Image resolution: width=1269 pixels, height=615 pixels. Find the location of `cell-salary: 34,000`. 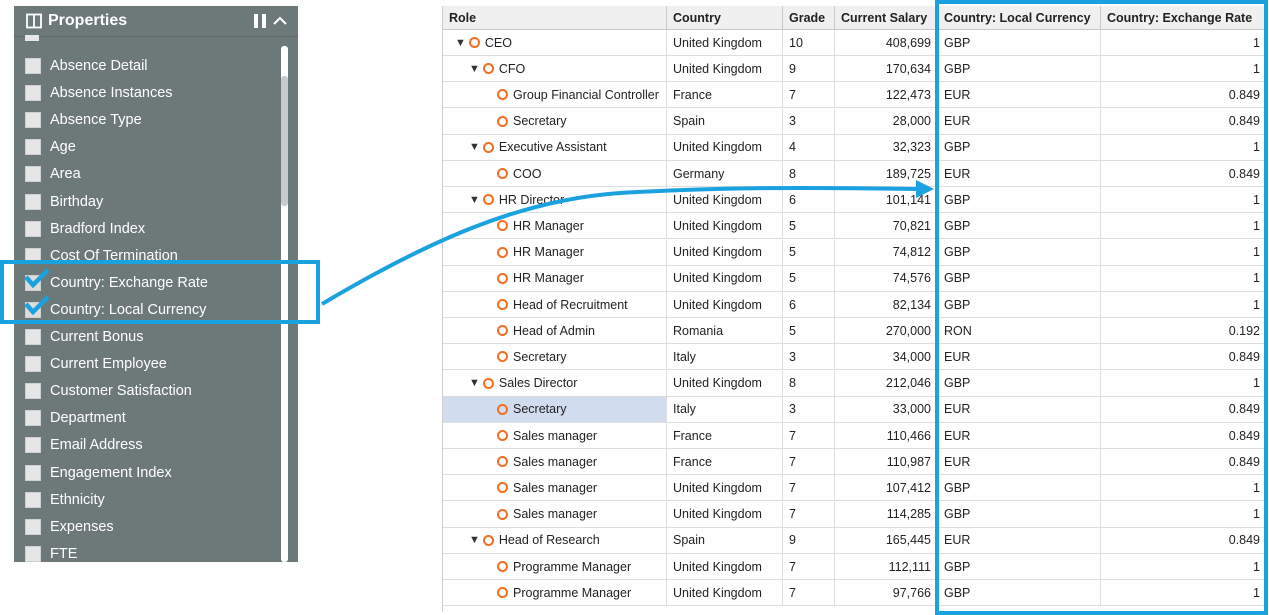

cell-salary: 34,000 is located at coordinates (886, 357).